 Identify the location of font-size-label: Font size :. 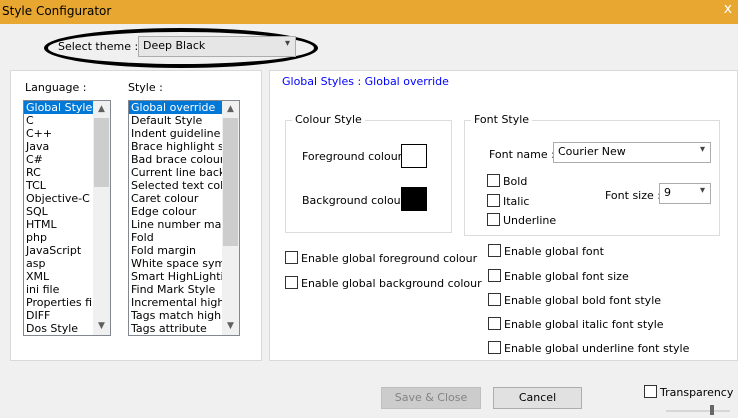
(633, 195).